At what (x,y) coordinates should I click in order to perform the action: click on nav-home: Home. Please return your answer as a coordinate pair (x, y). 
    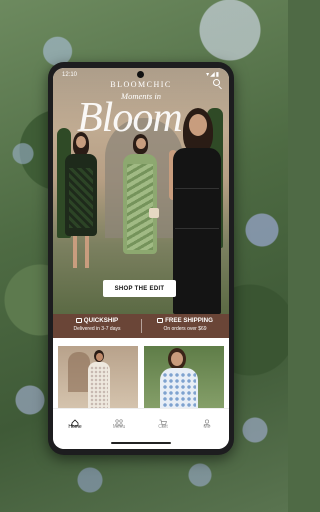
    Looking at the image, I should click on (75, 422).